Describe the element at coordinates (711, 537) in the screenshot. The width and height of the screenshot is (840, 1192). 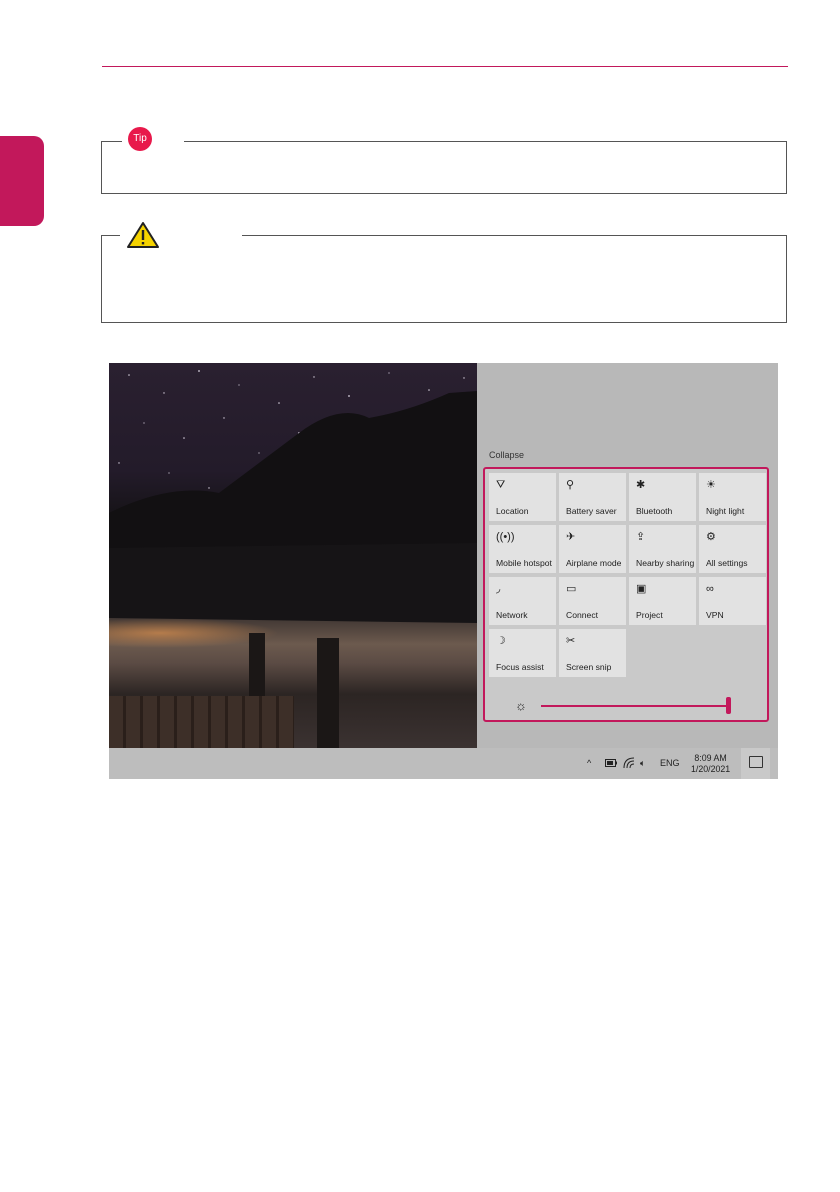
I see `gear-icon: ⚙` at that location.